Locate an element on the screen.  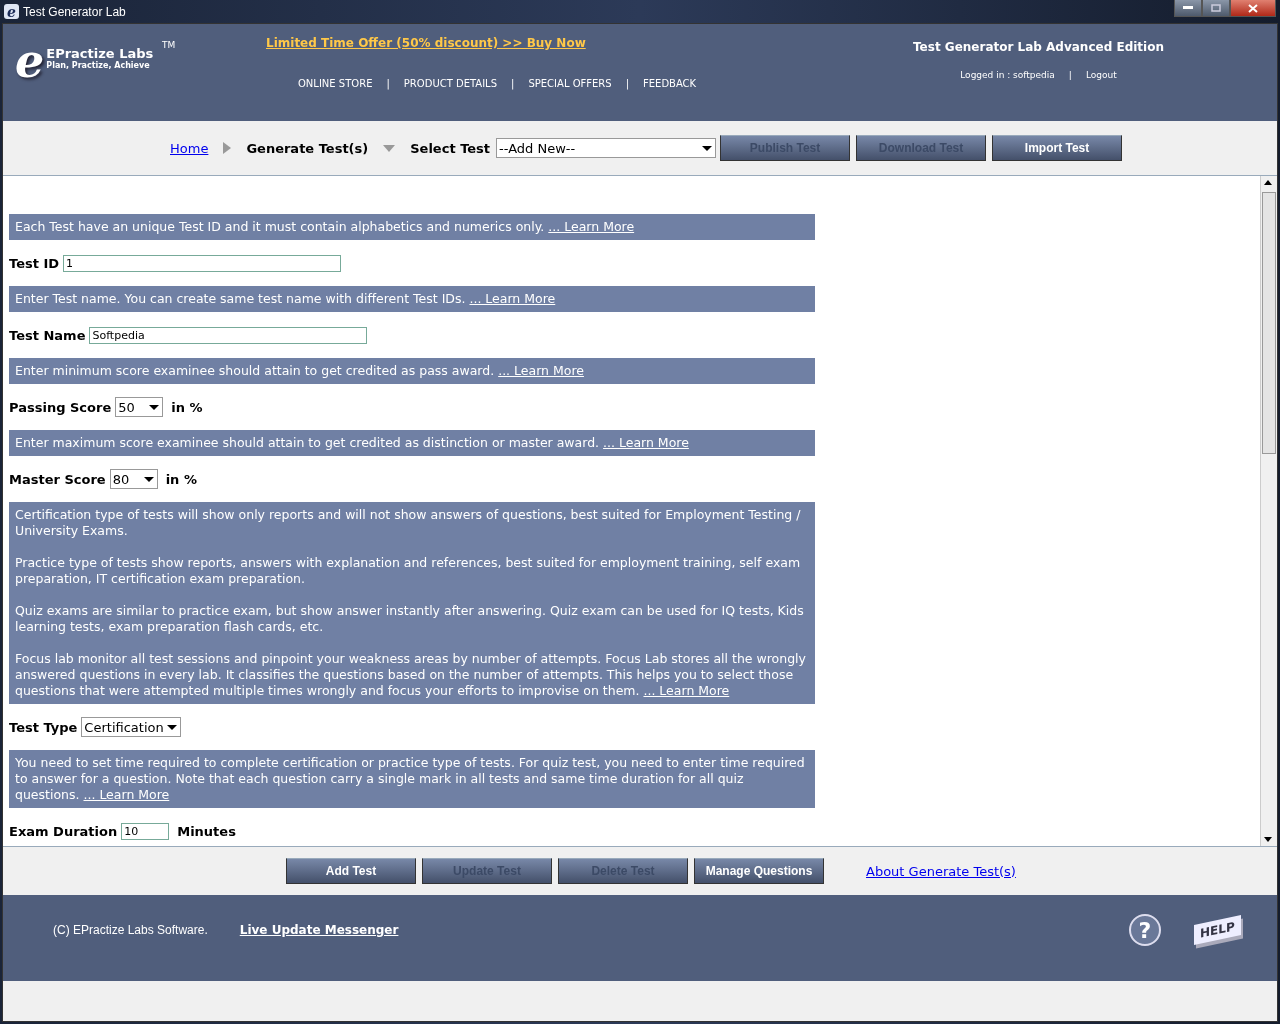
breadcrumb-arrow-icon is located at coordinates (227, 148).